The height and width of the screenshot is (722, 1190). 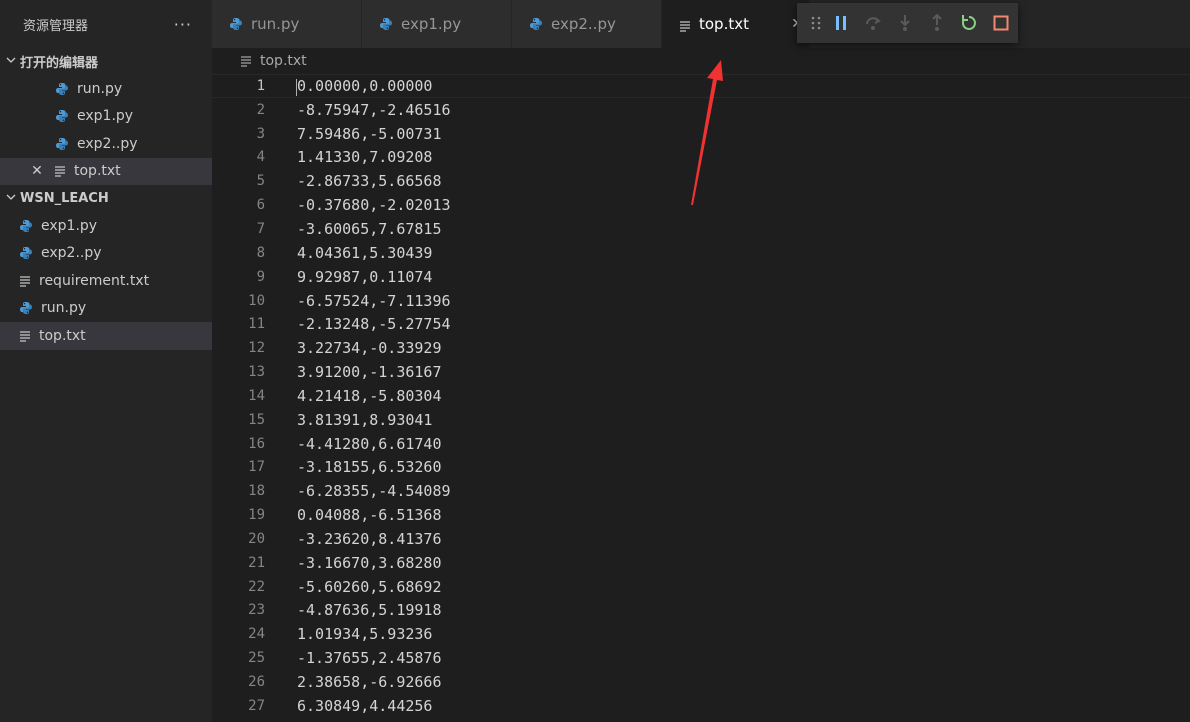 What do you see at coordinates (13, 61) in the screenshot?
I see `chevron-down-icon` at bounding box center [13, 61].